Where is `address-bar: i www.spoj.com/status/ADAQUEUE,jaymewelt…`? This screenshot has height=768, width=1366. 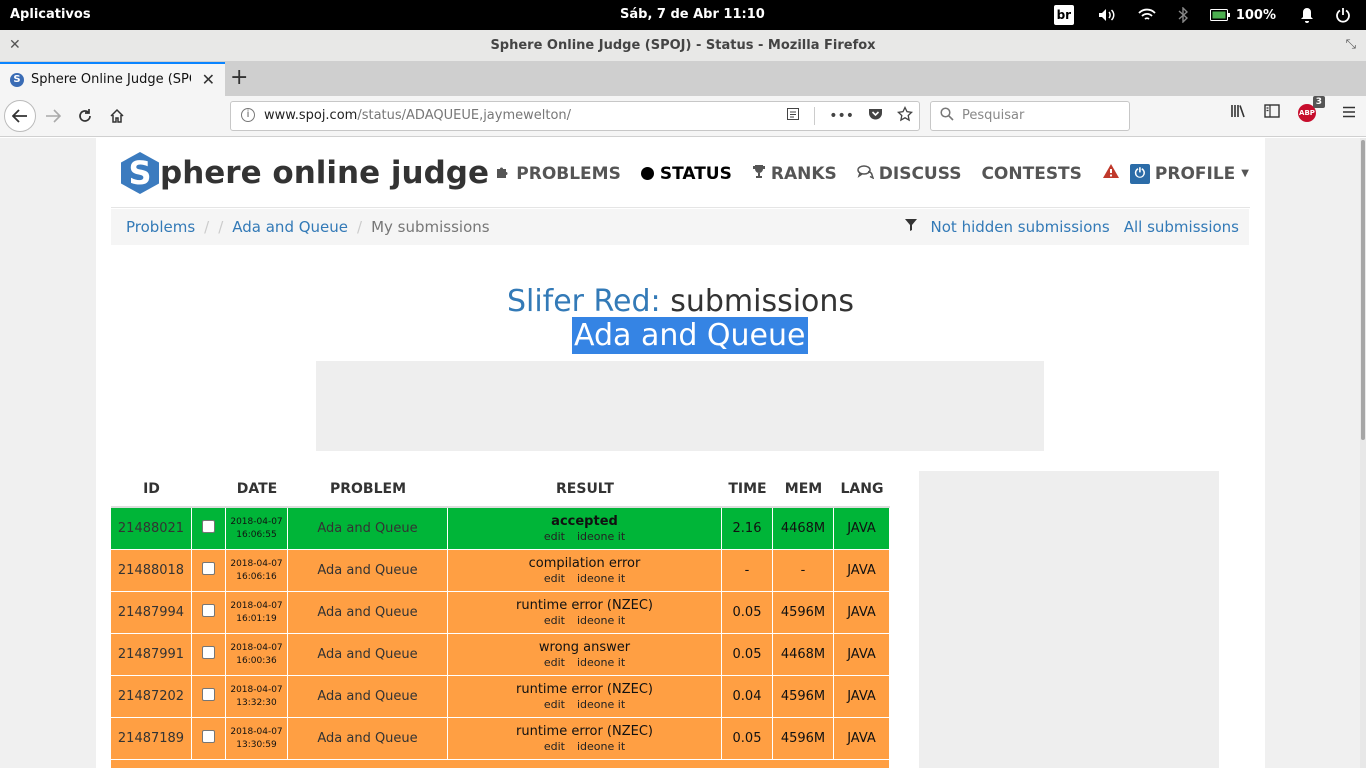 address-bar: i www.spoj.com/status/ADAQUEUE,jaymewelt… is located at coordinates (575, 116).